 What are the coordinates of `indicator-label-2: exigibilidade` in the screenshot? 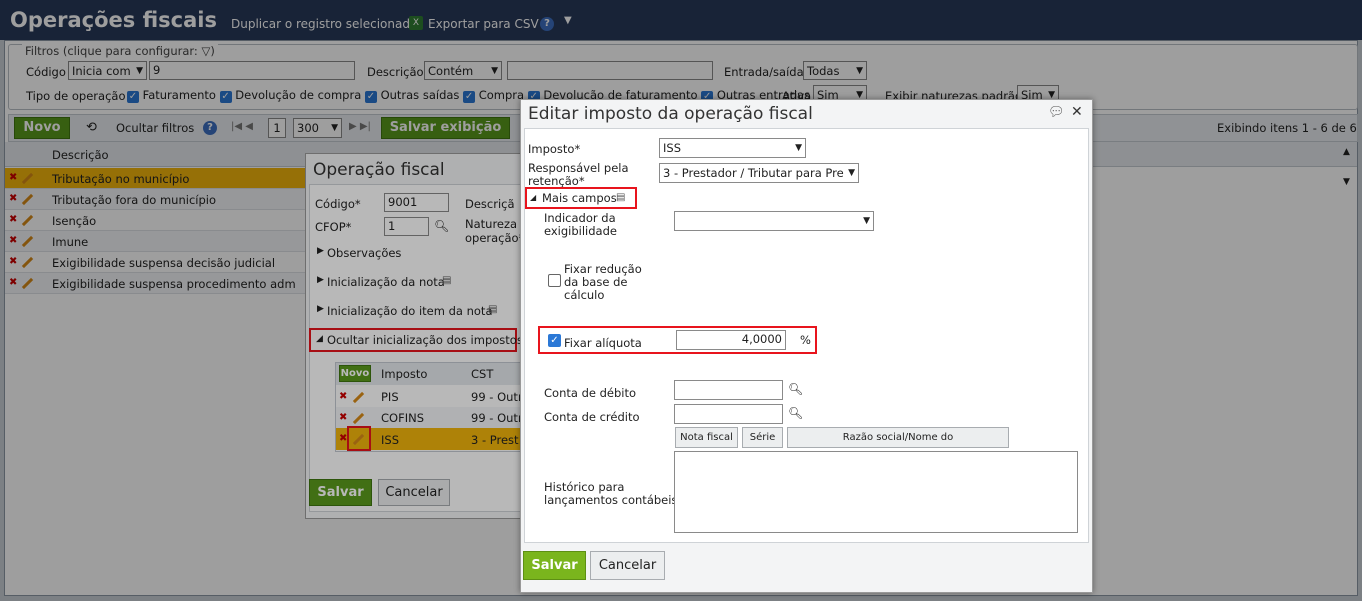 It's located at (580, 231).